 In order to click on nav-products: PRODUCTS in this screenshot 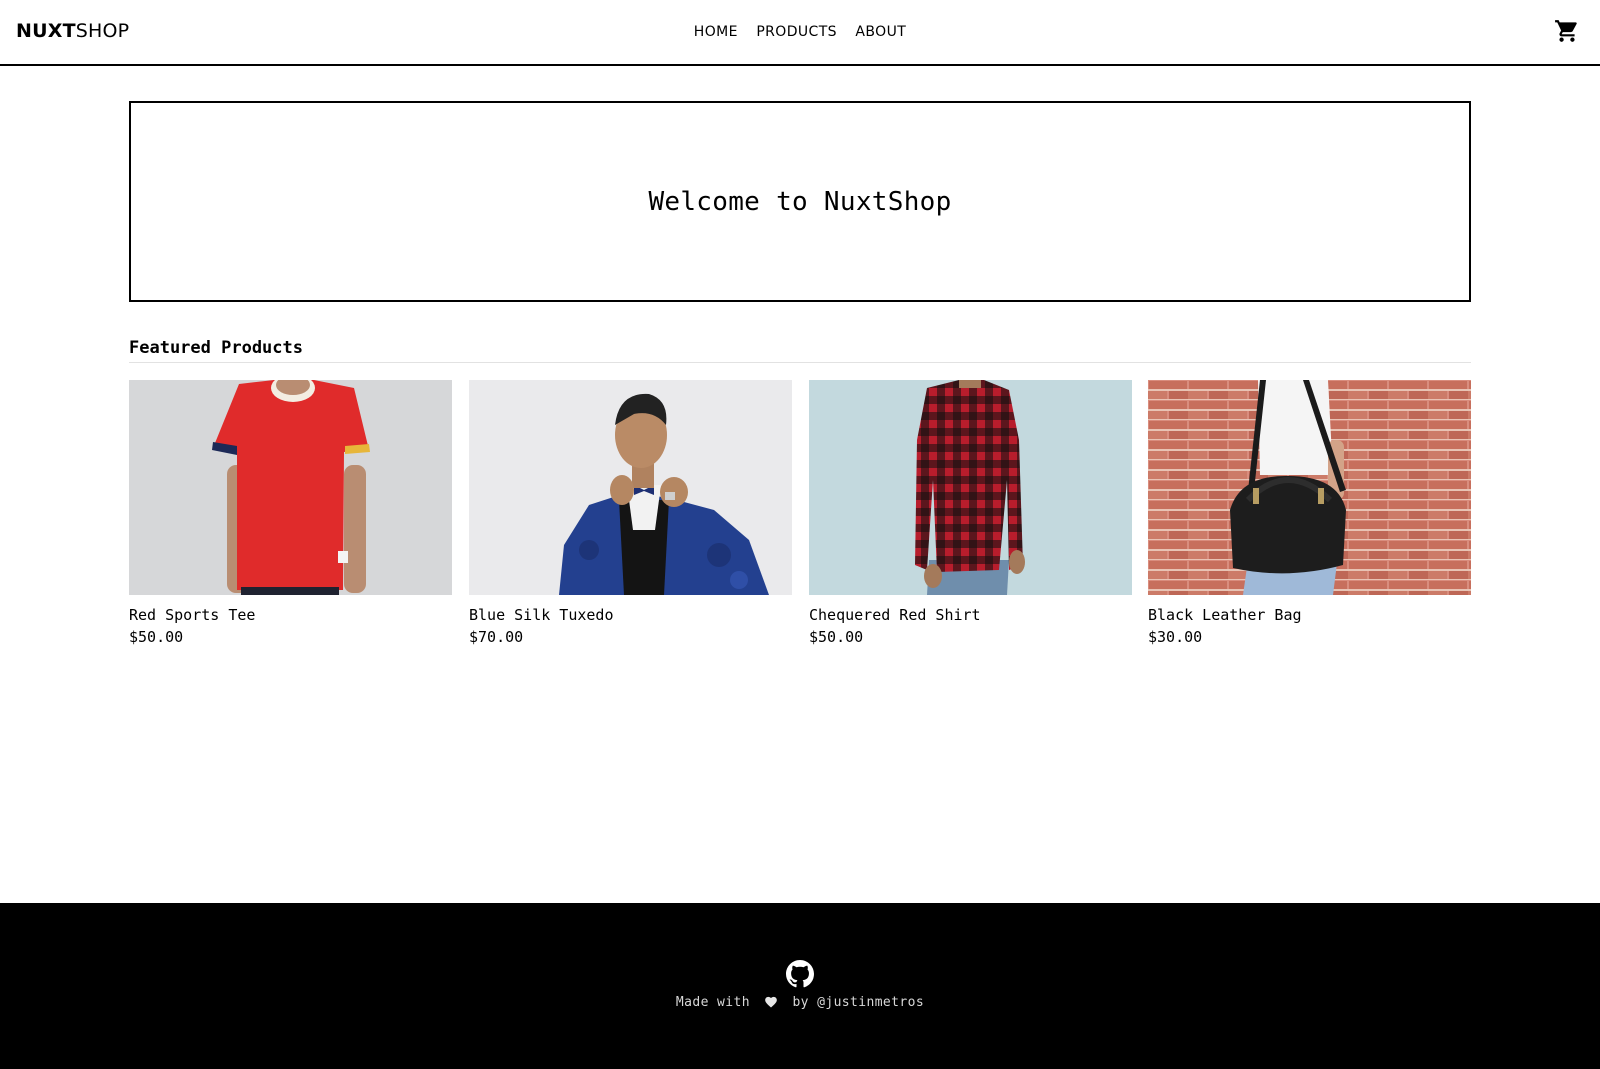, I will do `click(796, 32)`.